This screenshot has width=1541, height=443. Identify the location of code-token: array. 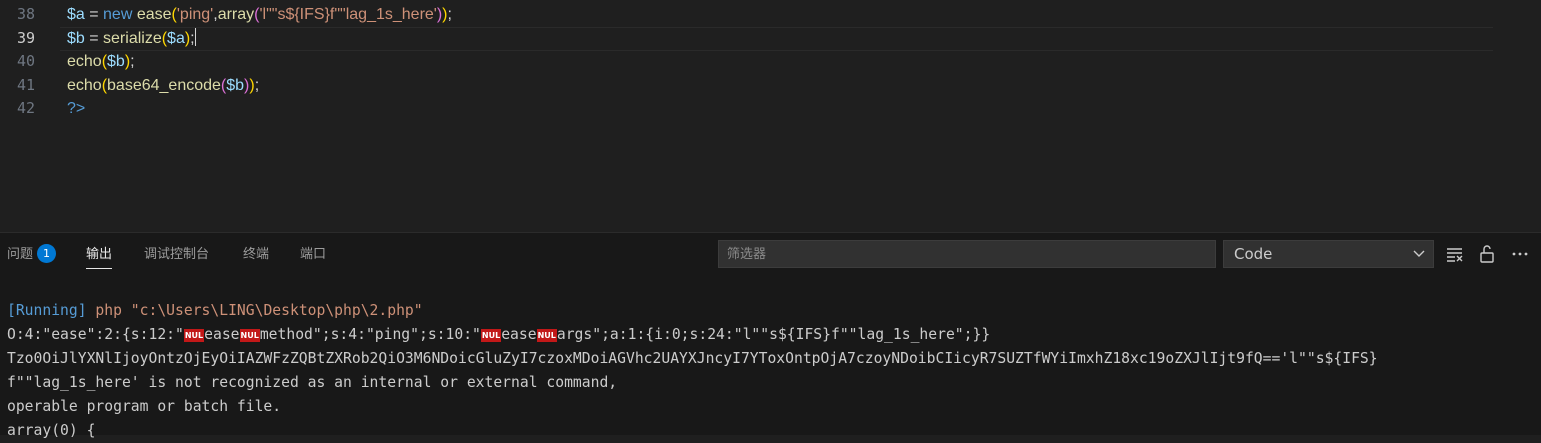
(236, 14).